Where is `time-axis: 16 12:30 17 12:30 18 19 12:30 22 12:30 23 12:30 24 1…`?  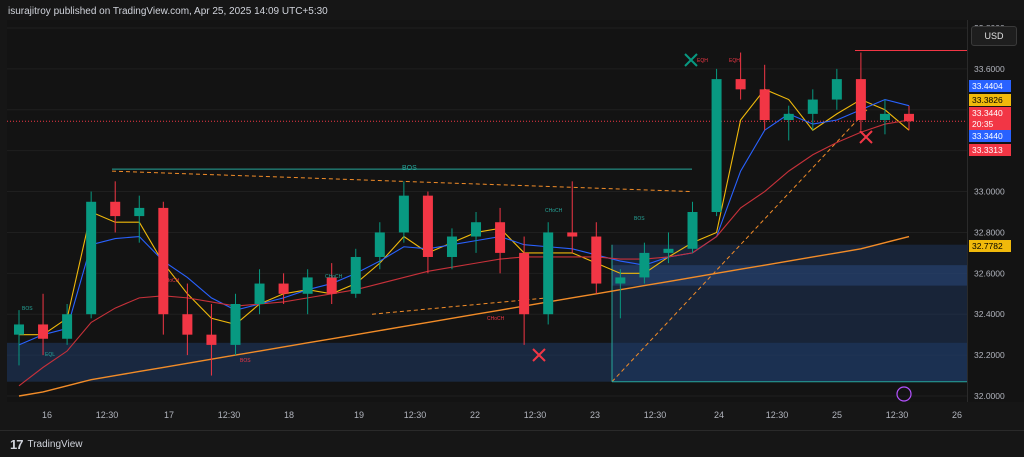
time-axis: 16 12:30 17 12:30 18 19 12:30 22 12:30 23 12:30 24 1… is located at coordinates (487, 416).